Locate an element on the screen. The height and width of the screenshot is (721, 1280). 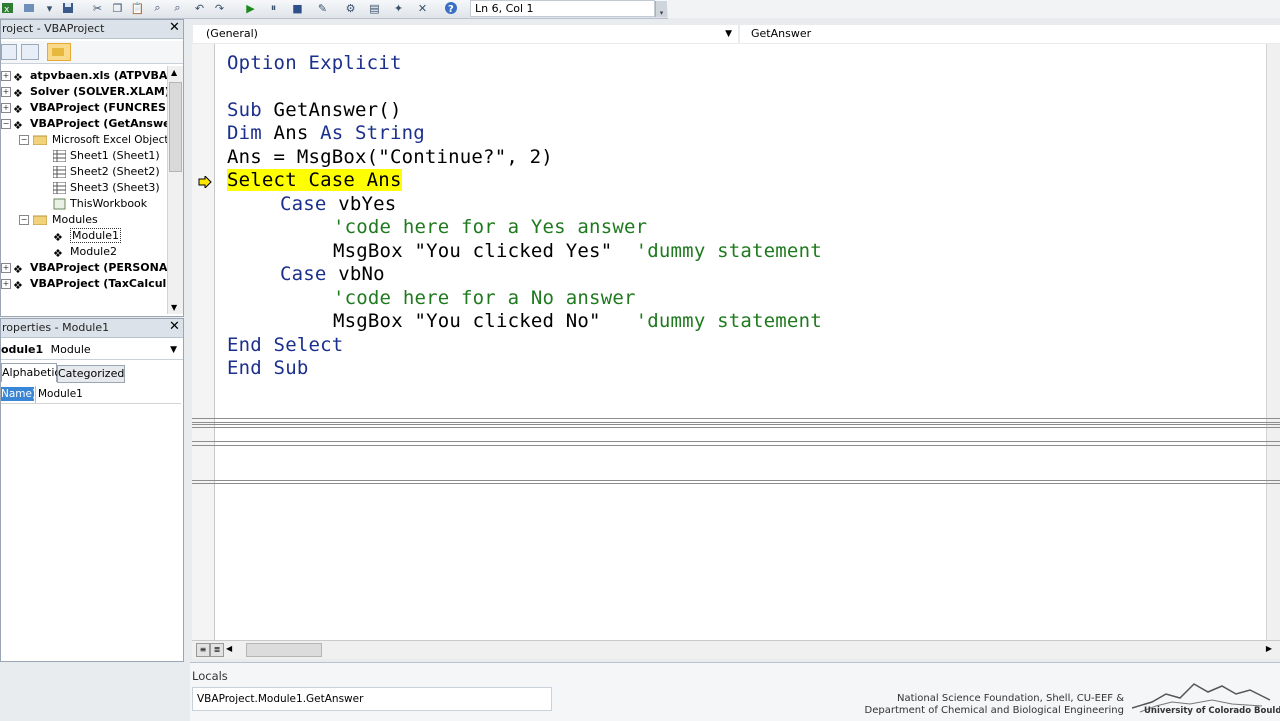
tree-item: Sheet3 (Sheet3) is located at coordinates (106, 188).